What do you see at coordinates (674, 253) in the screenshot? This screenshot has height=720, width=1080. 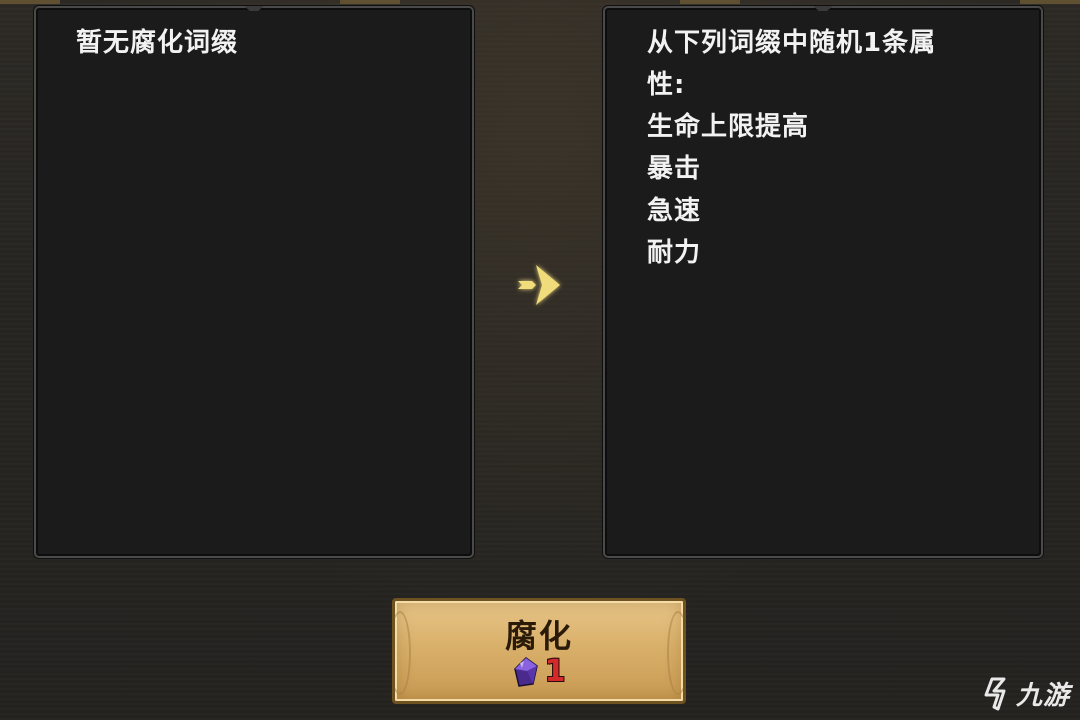 I see `affix-item-stamina: 耐力` at bounding box center [674, 253].